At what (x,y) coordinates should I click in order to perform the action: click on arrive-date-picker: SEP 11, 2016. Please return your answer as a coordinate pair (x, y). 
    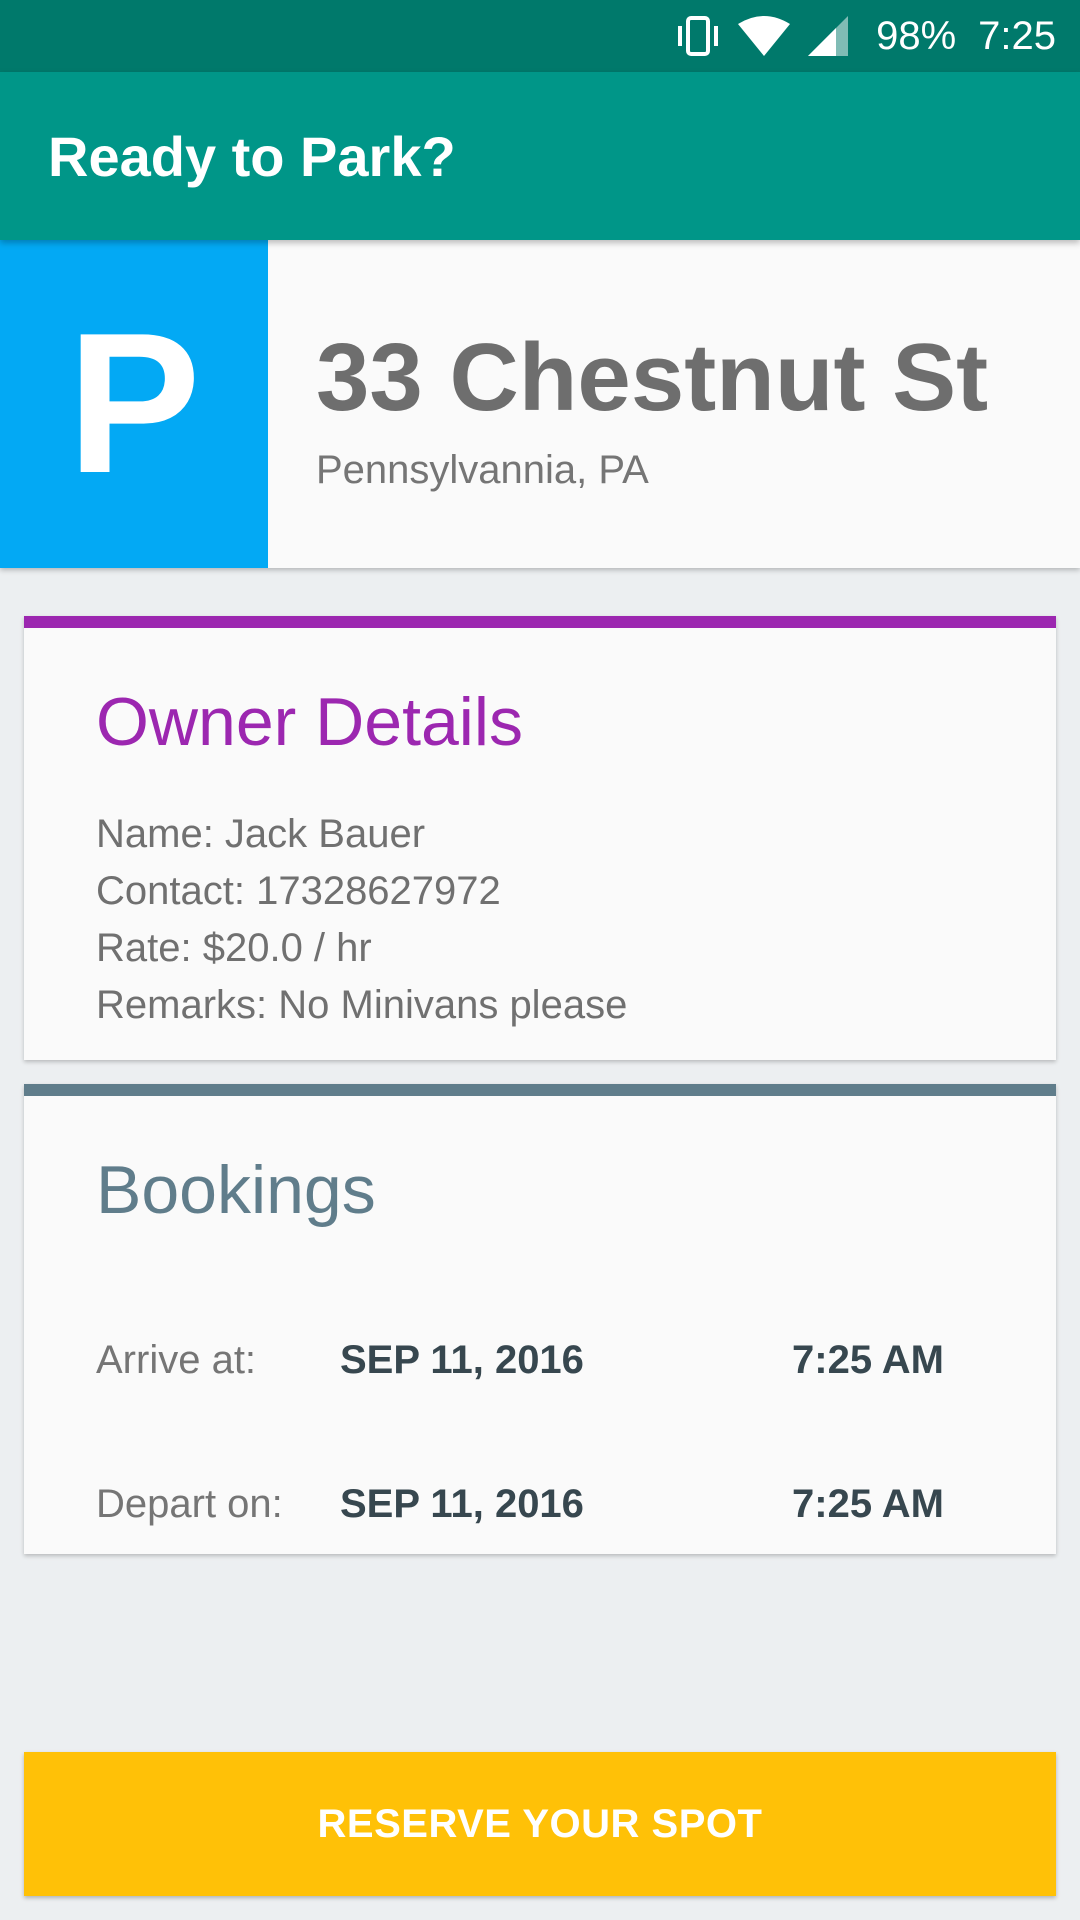
    Looking at the image, I should click on (462, 1360).